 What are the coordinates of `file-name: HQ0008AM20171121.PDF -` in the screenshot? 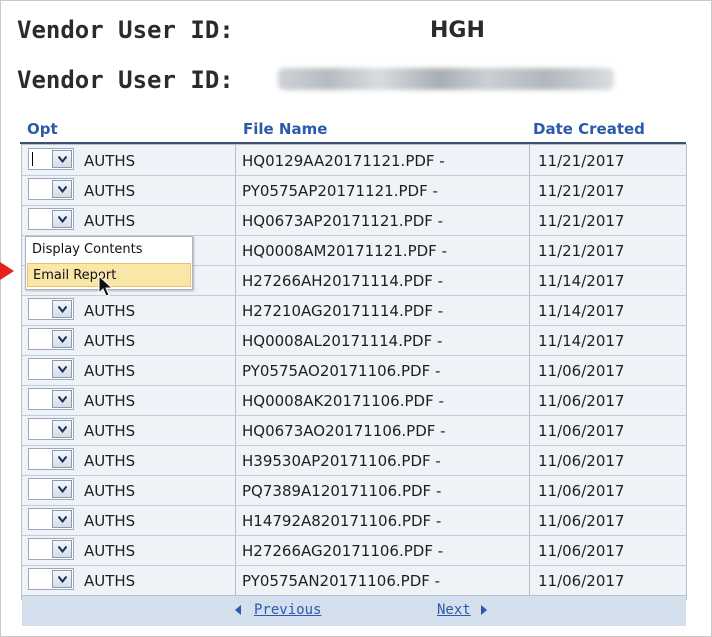 It's located at (344, 251).